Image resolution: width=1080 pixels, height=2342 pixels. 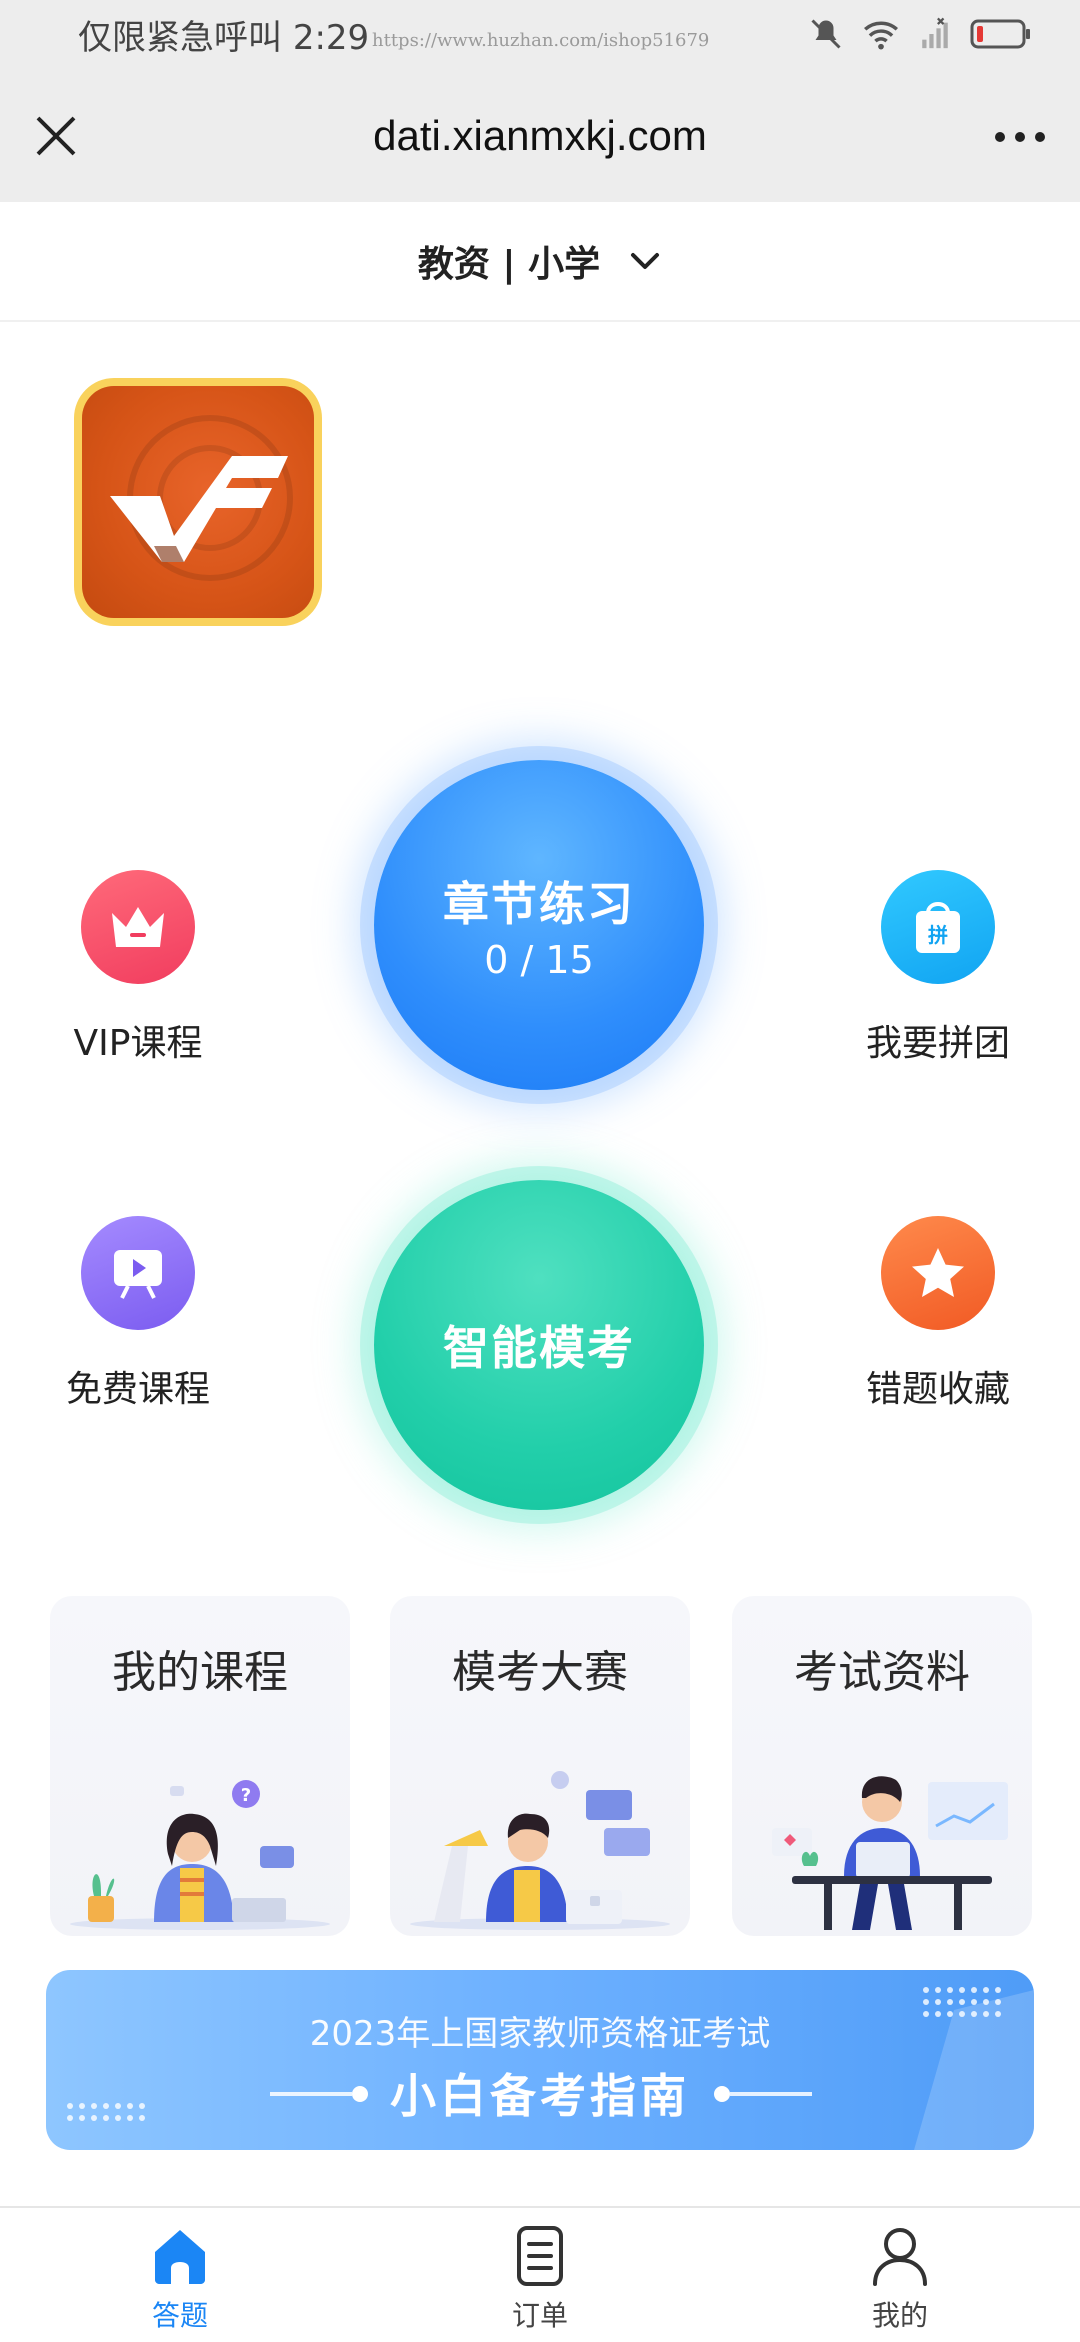 I want to click on shopping-bag-icon: 拼, so click(x=938, y=927).